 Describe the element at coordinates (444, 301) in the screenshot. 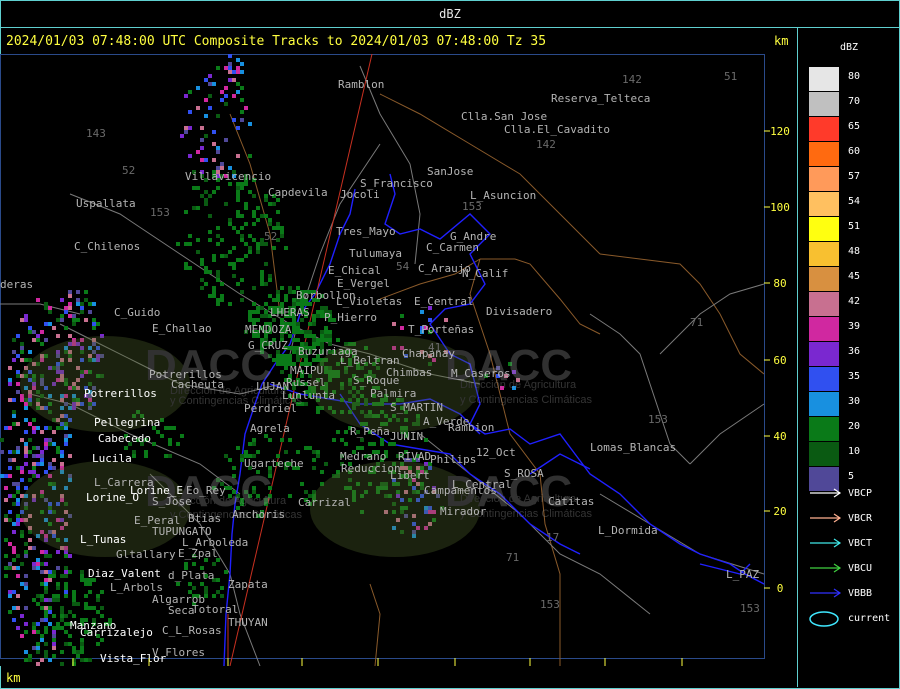

I see `place-label: E_Central` at that location.